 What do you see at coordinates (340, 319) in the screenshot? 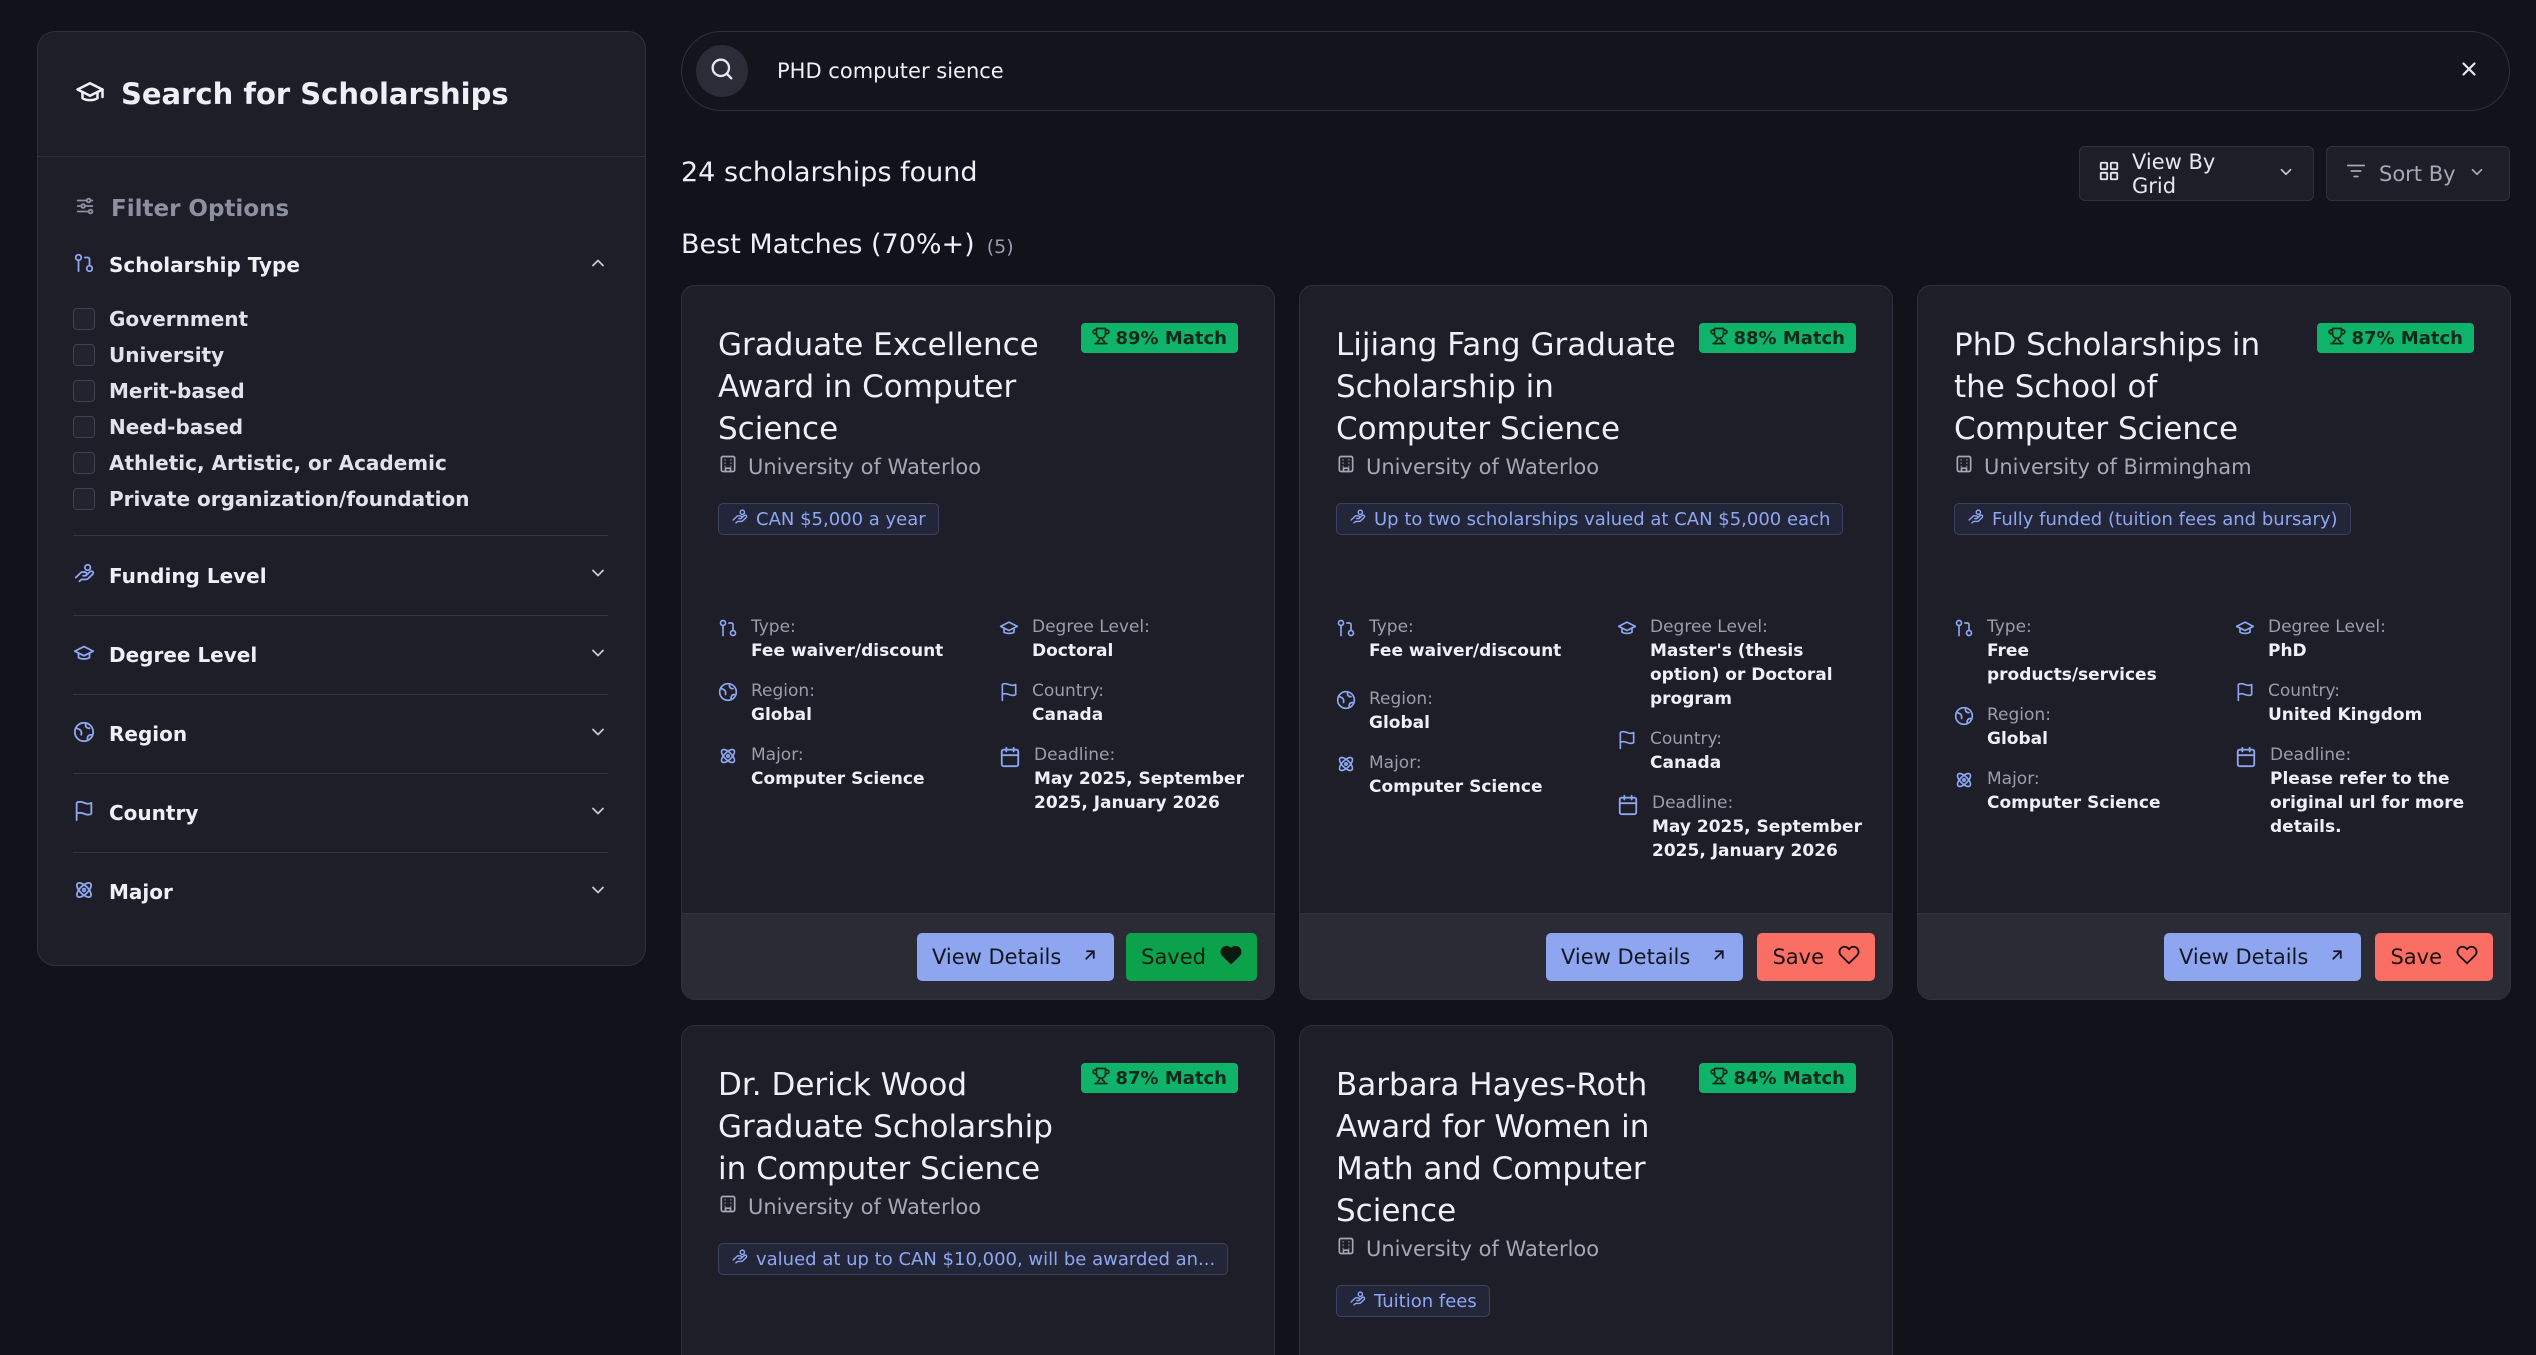
I see `option-government: Government` at bounding box center [340, 319].